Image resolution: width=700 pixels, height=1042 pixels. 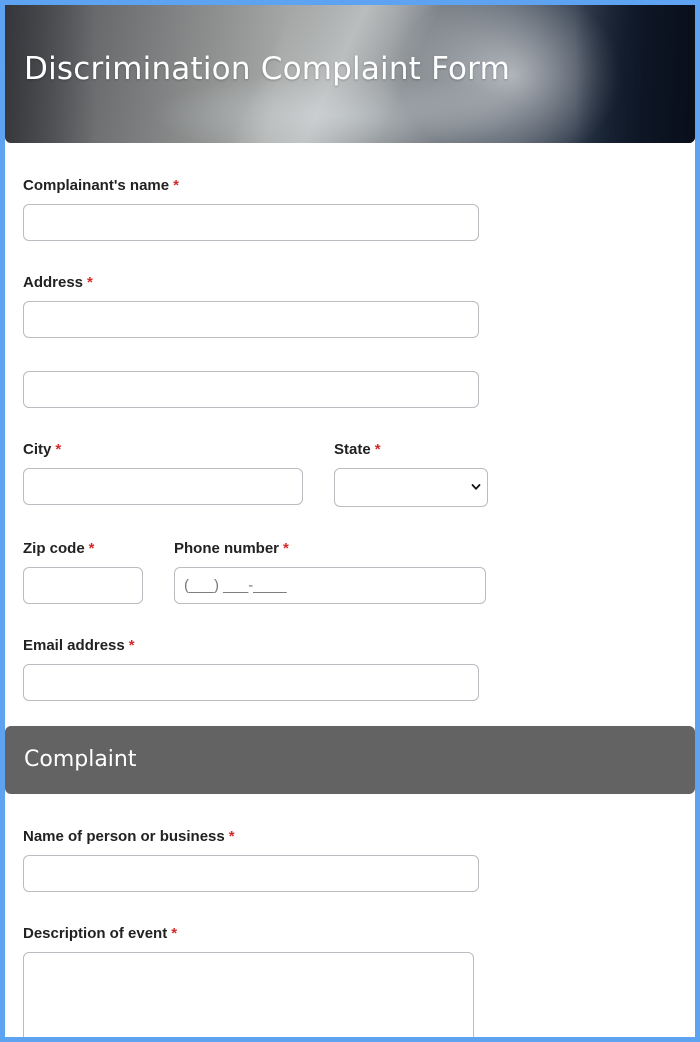 I want to click on state-label: State *, so click(x=357, y=449).